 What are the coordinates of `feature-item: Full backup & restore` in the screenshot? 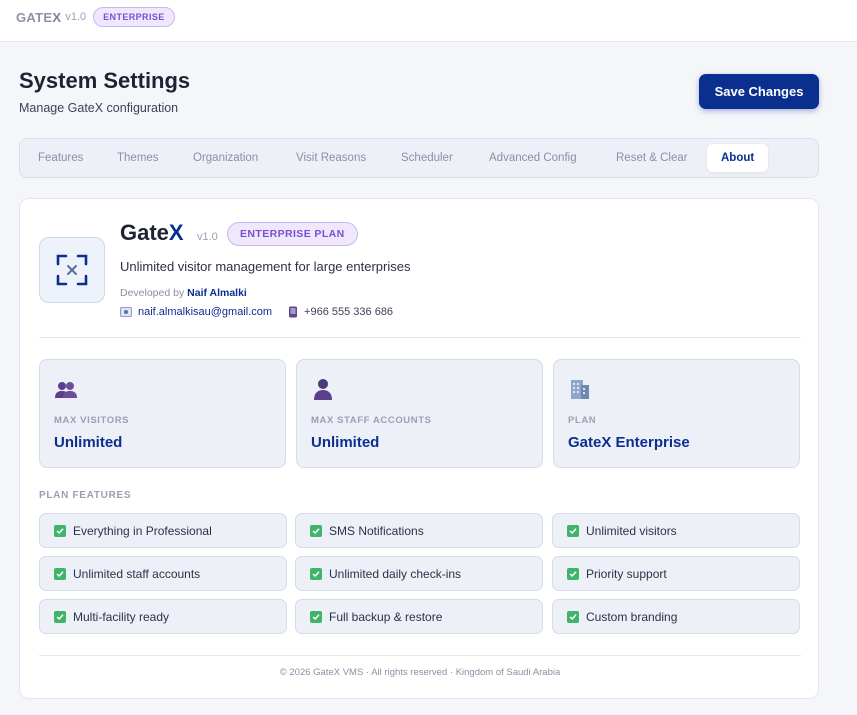 It's located at (419, 616).